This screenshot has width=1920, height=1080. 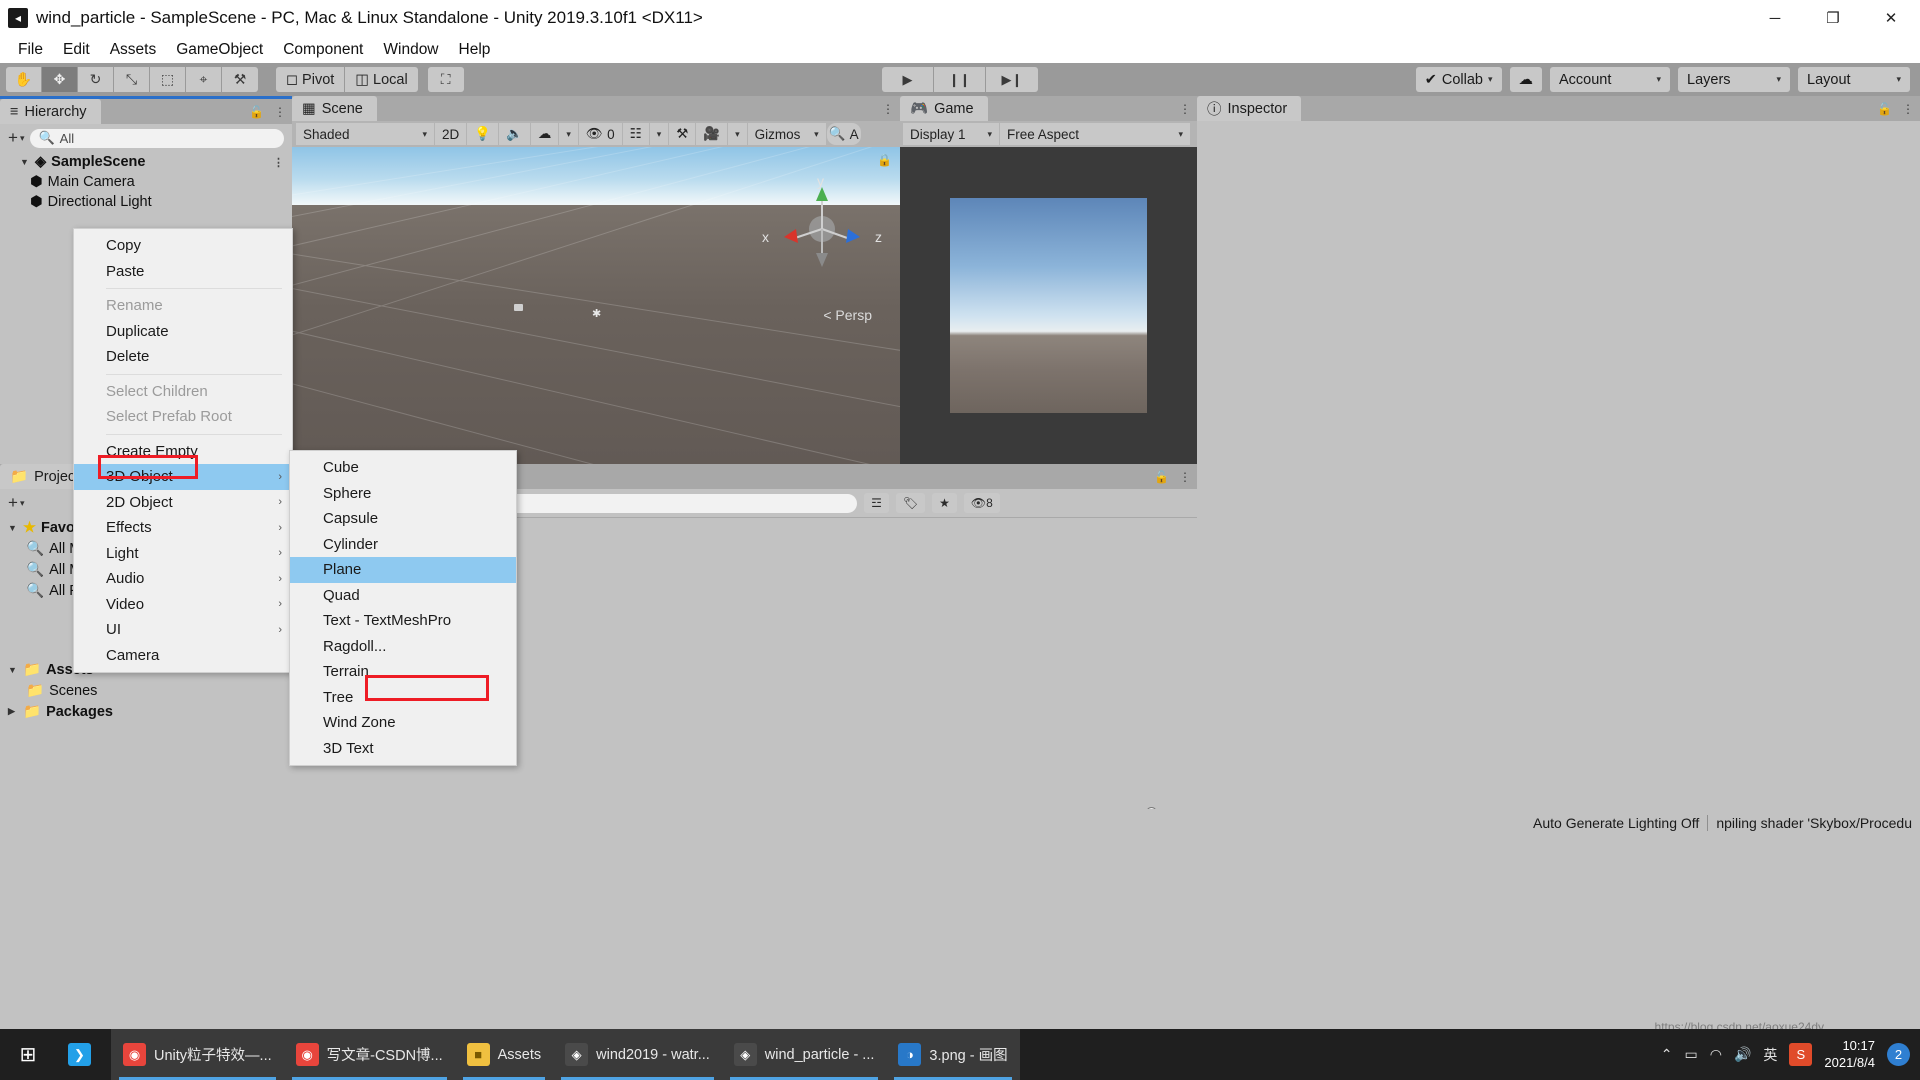 What do you see at coordinates (568, 134) in the screenshot?
I see `effects-dropdown: ▾` at bounding box center [568, 134].